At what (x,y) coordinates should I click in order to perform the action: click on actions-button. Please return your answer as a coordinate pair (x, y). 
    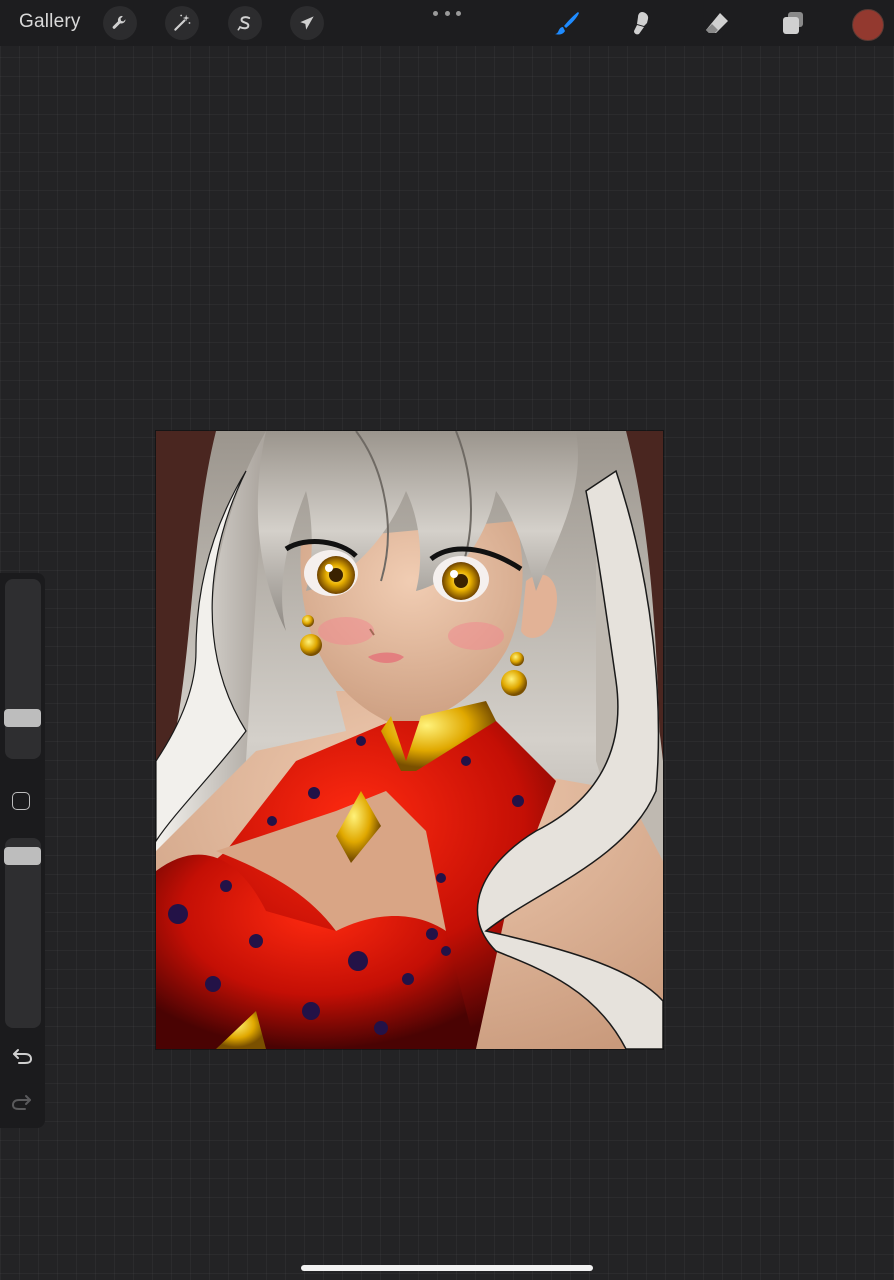
    Looking at the image, I should click on (120, 23).